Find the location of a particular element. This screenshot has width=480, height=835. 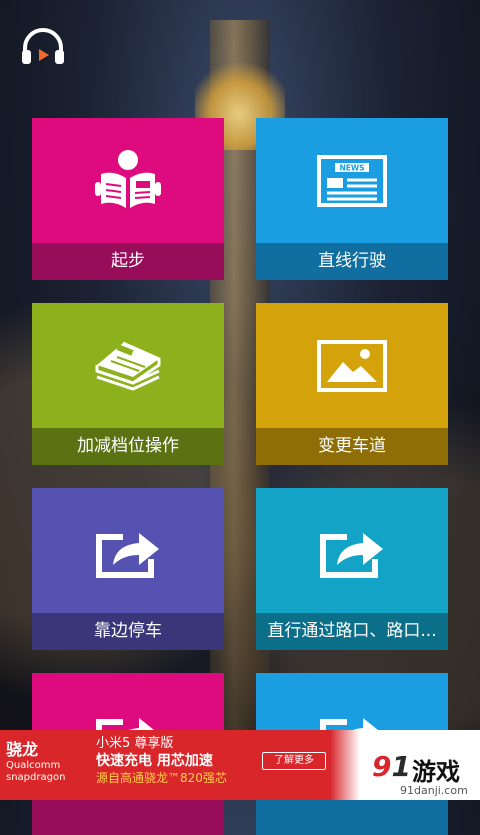

tile-label: 变更车道 is located at coordinates (352, 446).